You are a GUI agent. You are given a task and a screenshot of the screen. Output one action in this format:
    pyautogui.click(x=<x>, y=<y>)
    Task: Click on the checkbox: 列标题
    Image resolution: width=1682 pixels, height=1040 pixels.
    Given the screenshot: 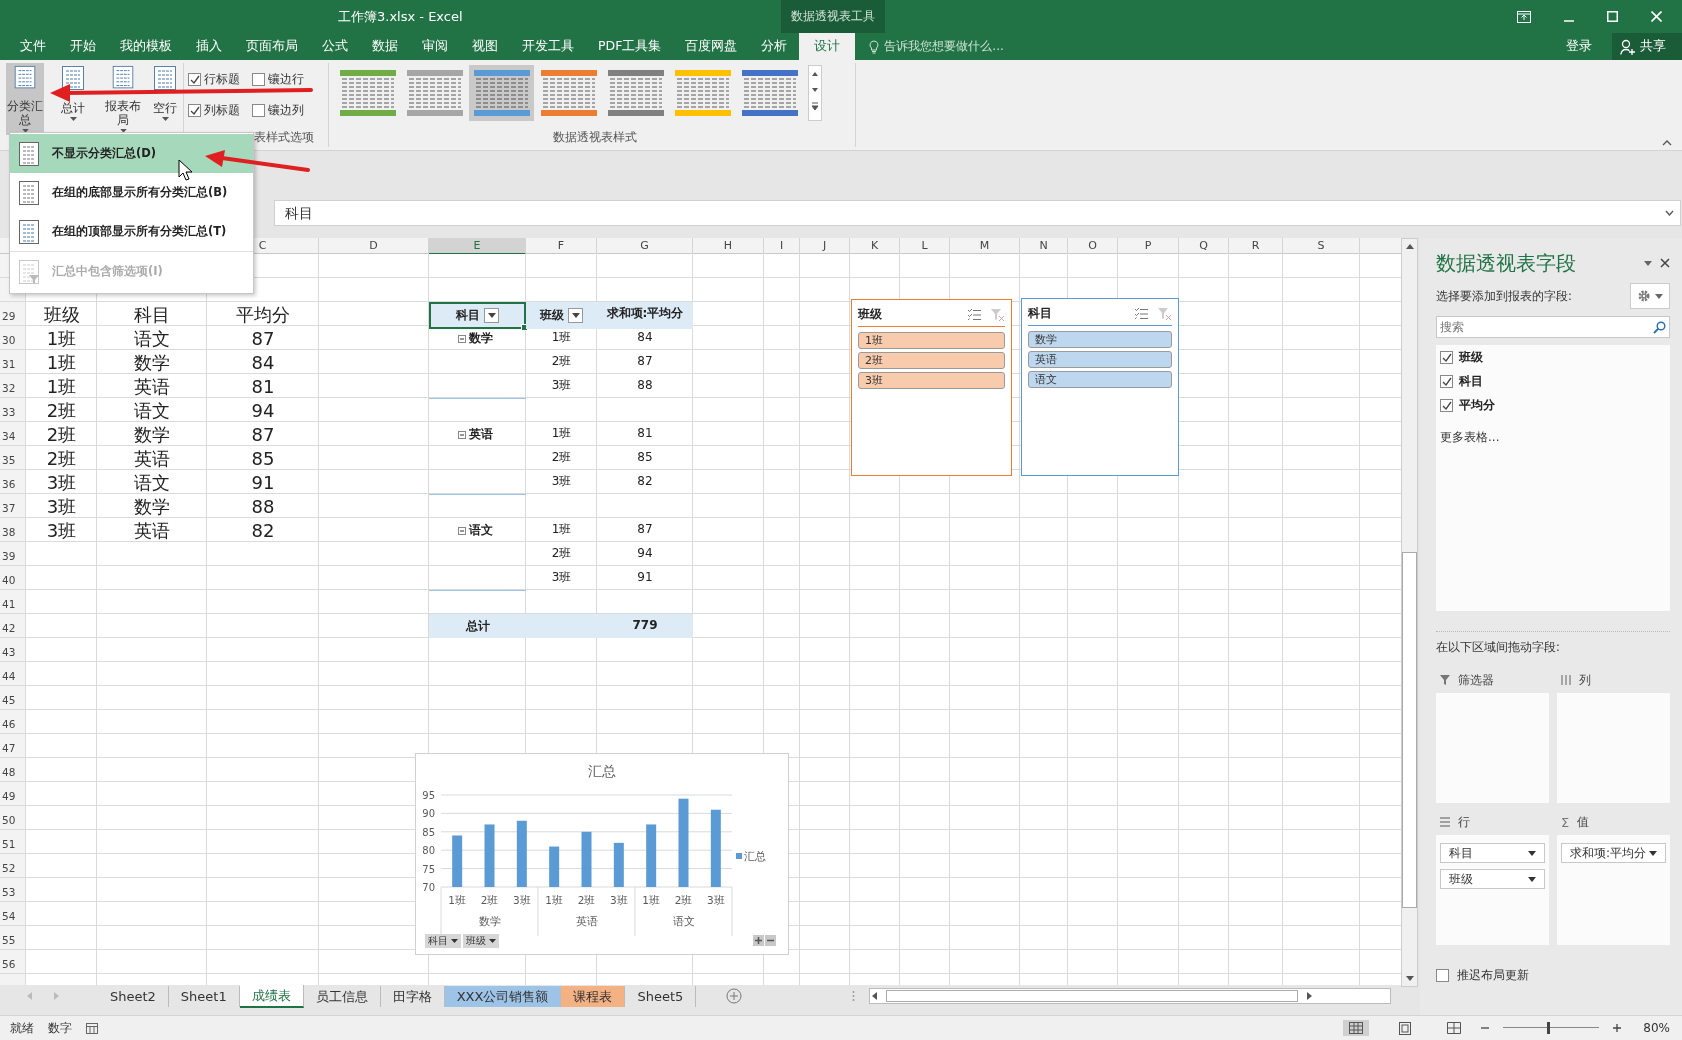 What is the action you would take?
    pyautogui.click(x=220, y=110)
    